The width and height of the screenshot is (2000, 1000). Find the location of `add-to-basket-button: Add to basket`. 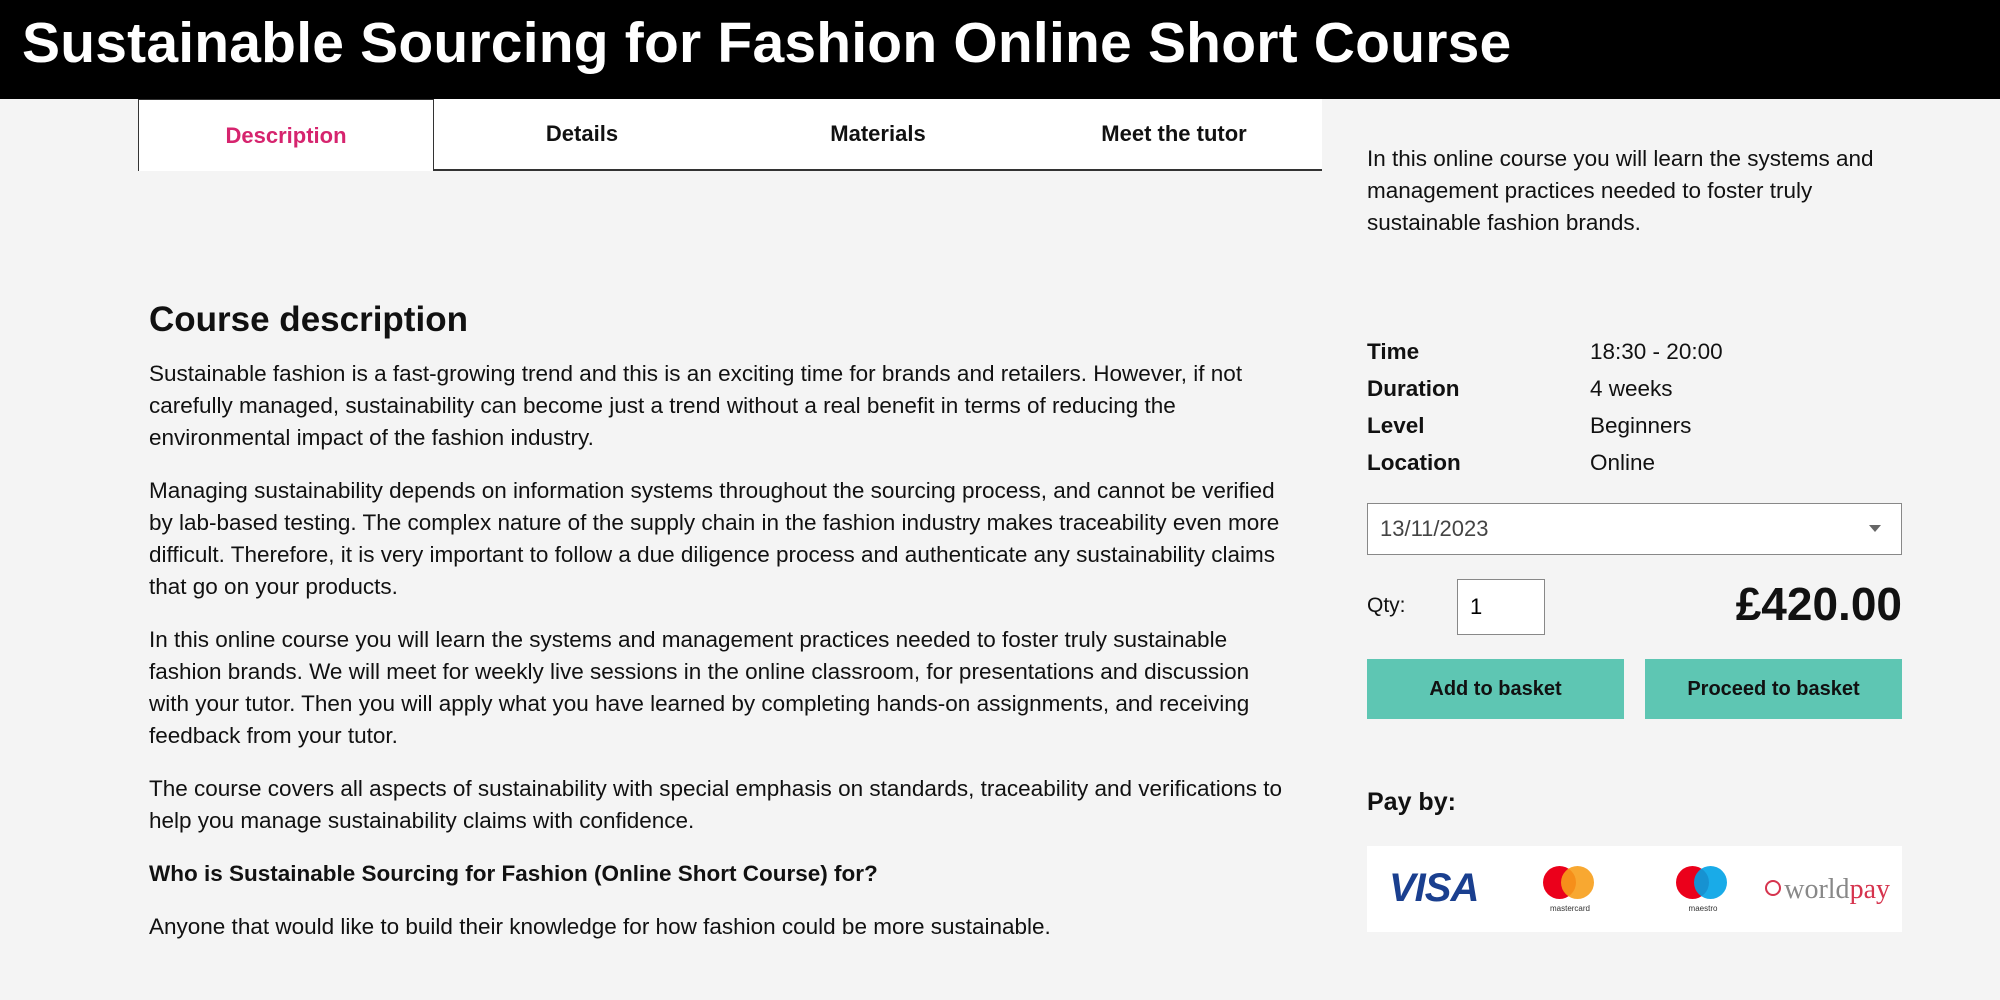

add-to-basket-button: Add to basket is located at coordinates (1495, 689).